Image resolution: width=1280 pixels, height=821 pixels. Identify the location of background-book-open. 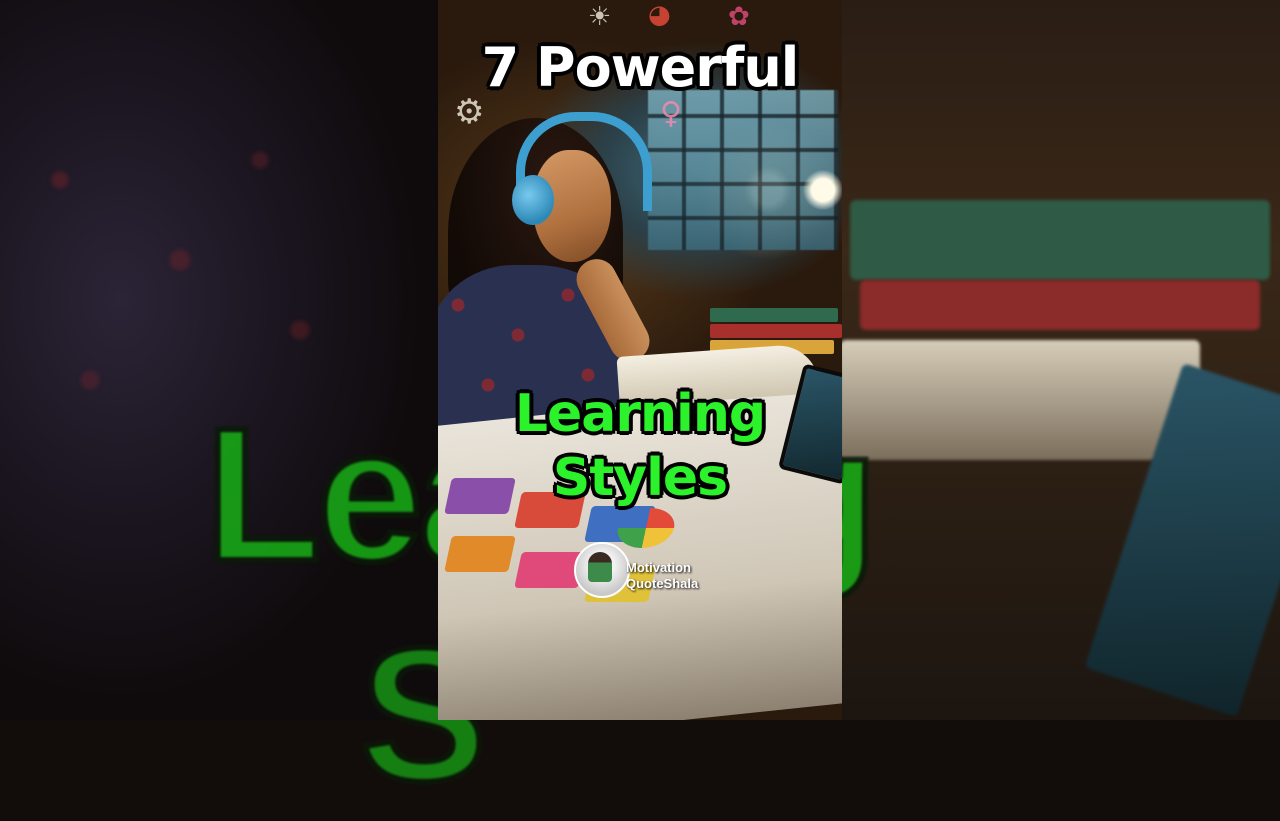
(1020, 400).